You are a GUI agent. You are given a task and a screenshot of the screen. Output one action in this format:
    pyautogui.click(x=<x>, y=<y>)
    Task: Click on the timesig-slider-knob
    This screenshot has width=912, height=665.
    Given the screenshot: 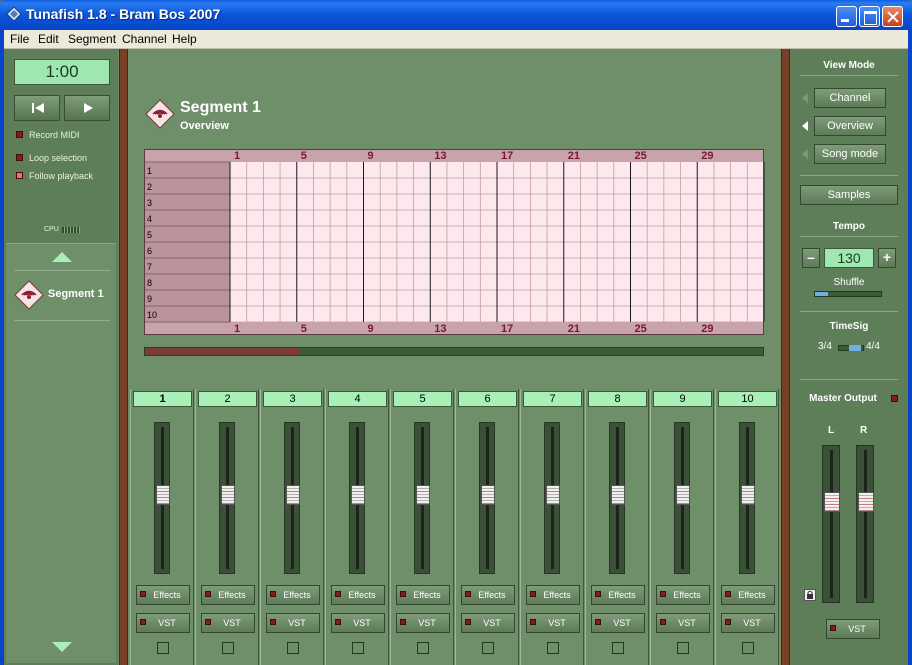 What is the action you would take?
    pyautogui.click(x=855, y=348)
    